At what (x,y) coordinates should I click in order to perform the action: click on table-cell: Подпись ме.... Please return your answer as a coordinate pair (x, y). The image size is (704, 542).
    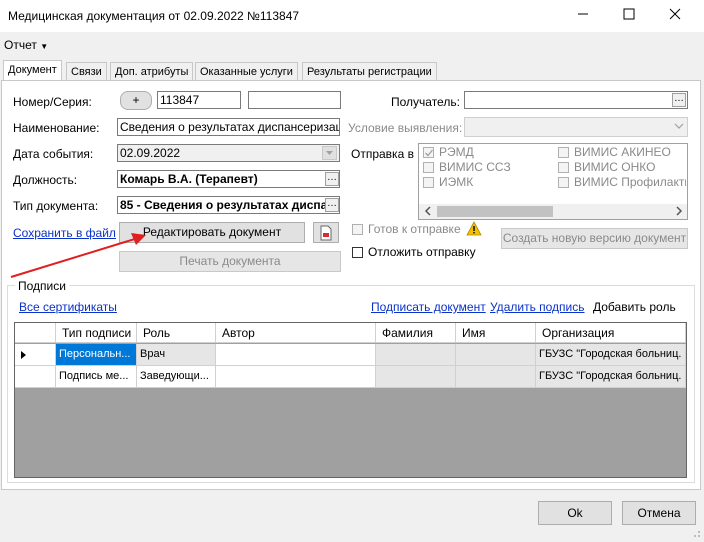
    Looking at the image, I should click on (96, 377).